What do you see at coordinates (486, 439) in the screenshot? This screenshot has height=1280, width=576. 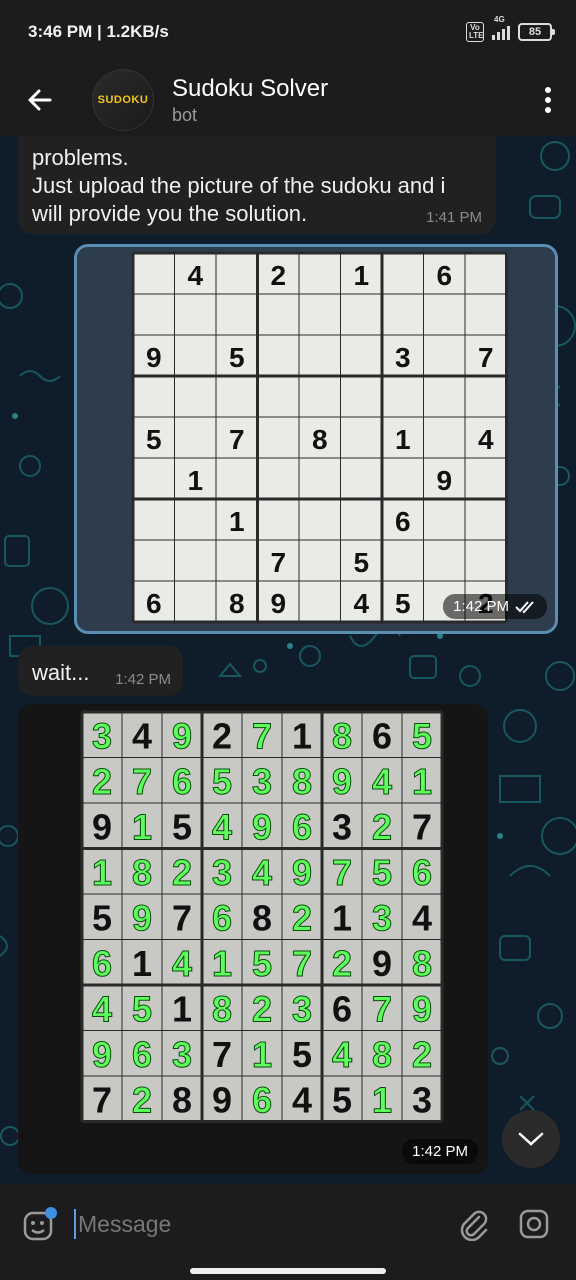 I see `puzzle-digit: 4` at bounding box center [486, 439].